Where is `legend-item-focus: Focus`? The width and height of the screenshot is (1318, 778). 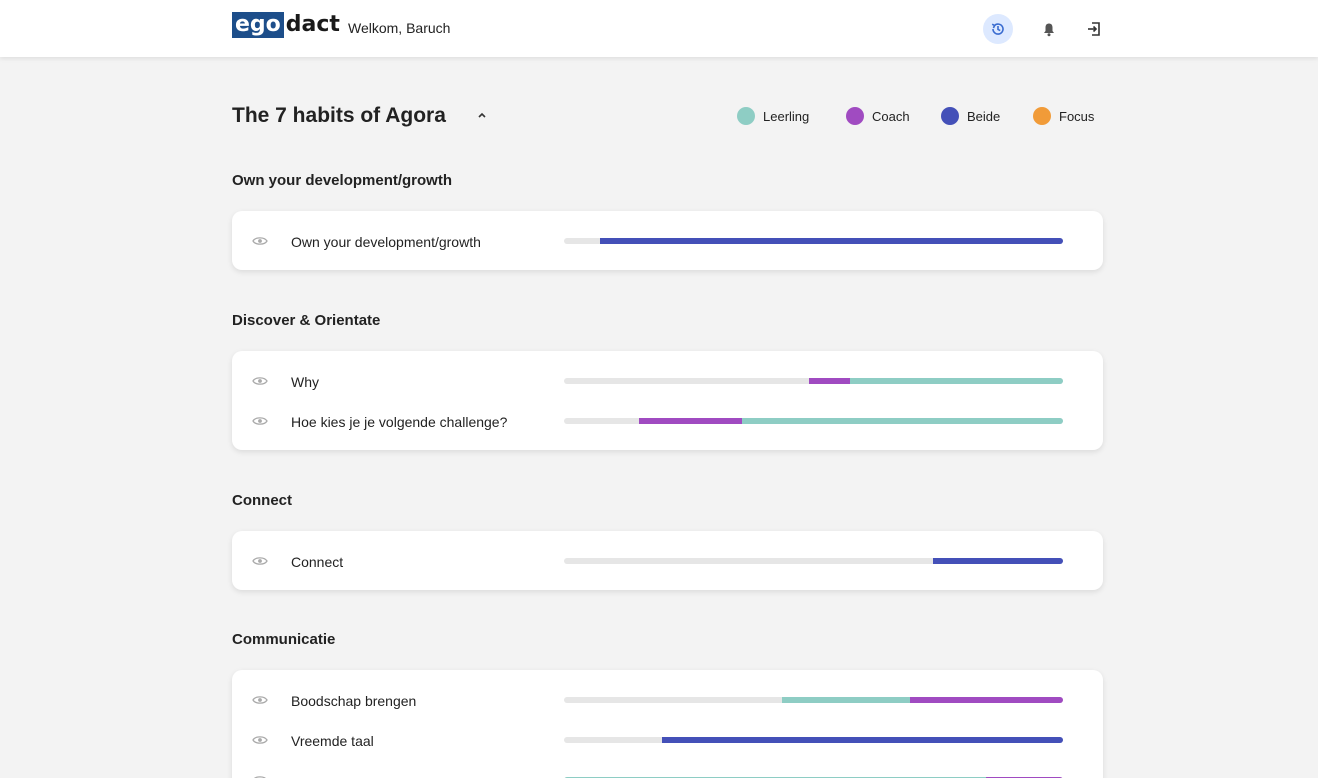
legend-item-focus: Focus is located at coordinates (1063, 116).